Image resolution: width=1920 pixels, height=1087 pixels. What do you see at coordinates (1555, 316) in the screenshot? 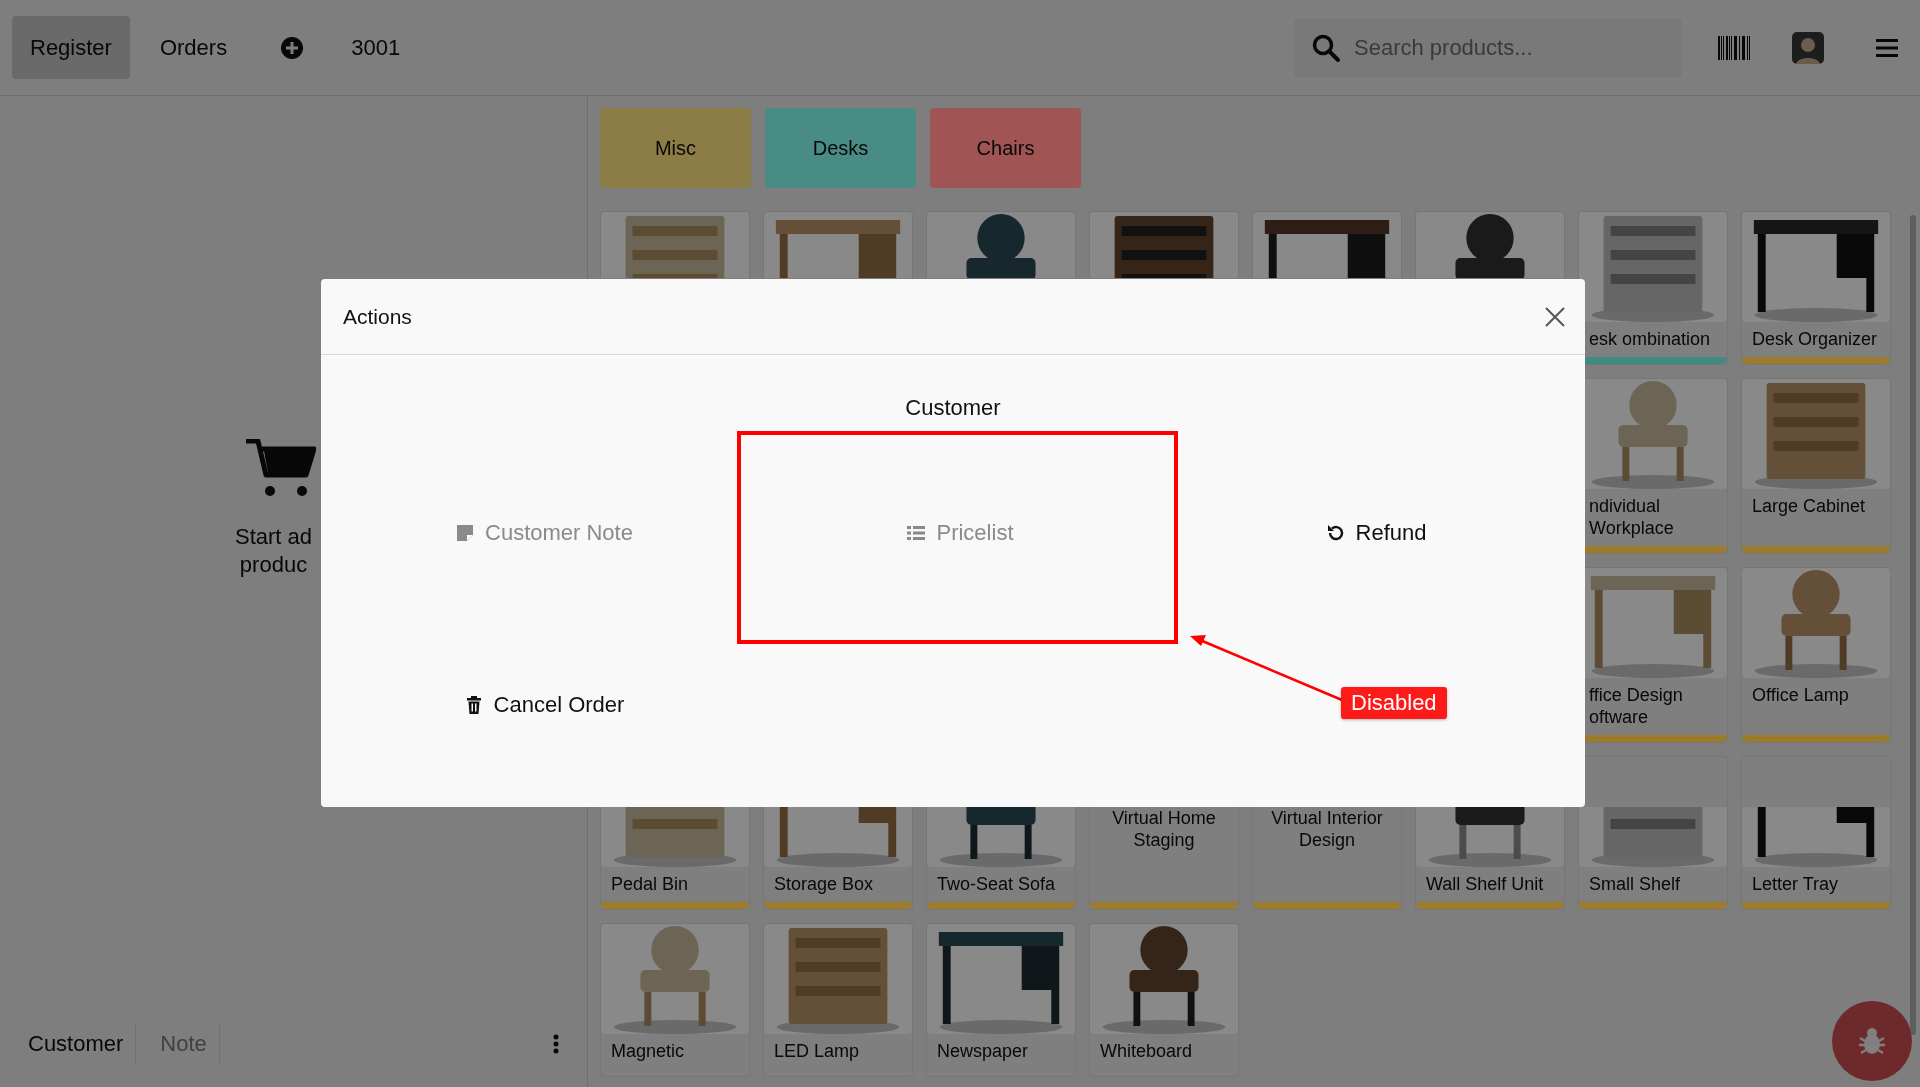
I see `close-icon` at bounding box center [1555, 316].